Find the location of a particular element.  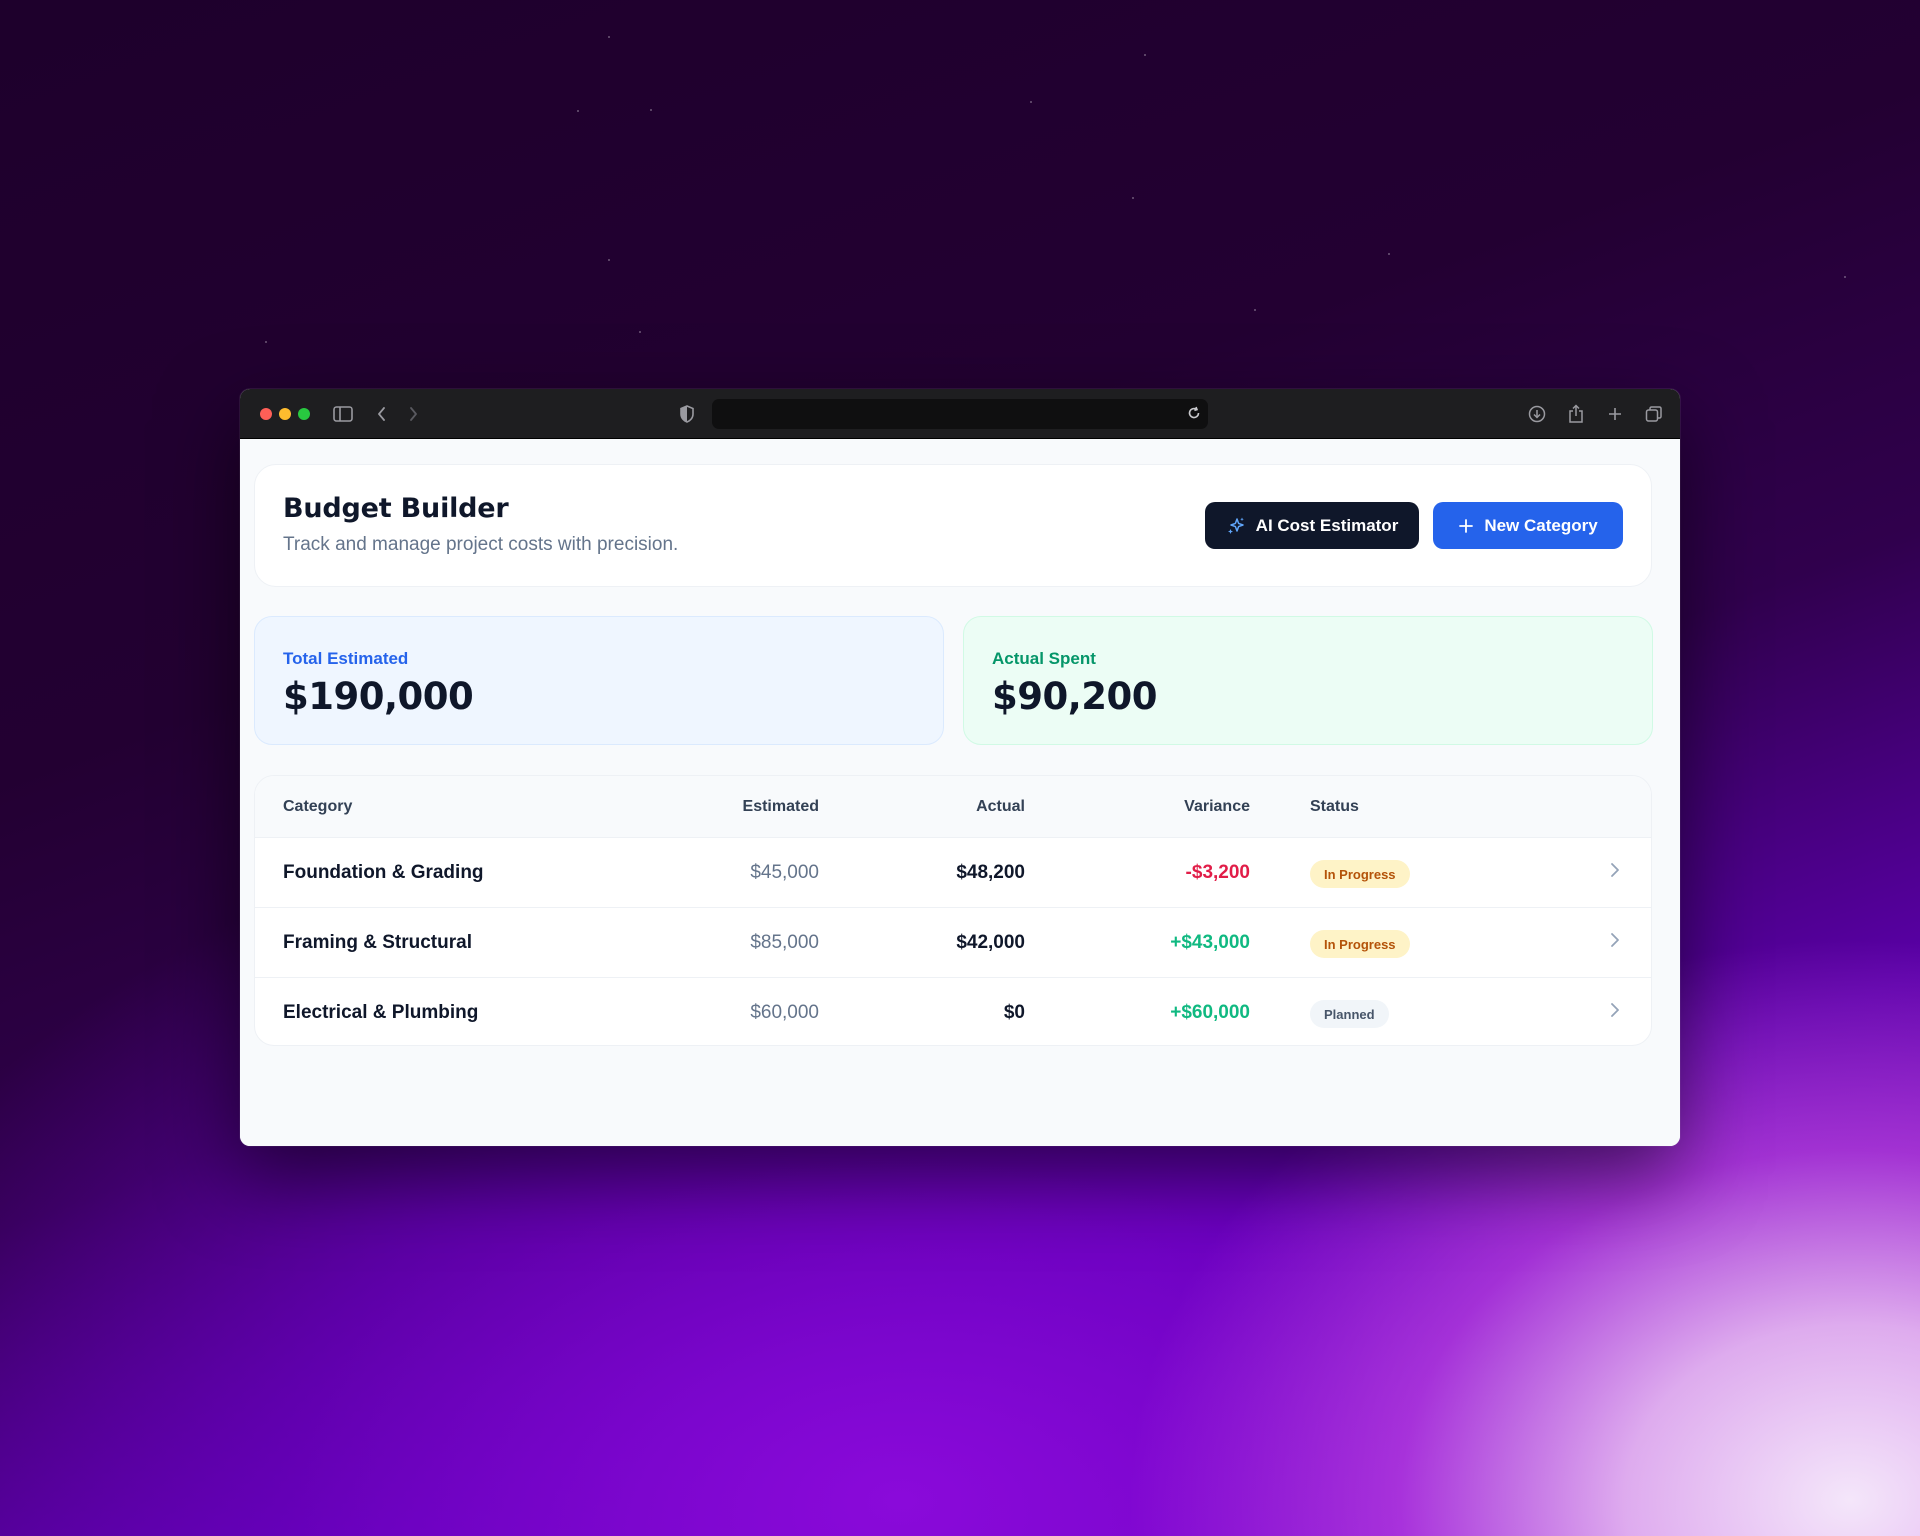

row-estimated: $60,000 is located at coordinates (784, 1012).